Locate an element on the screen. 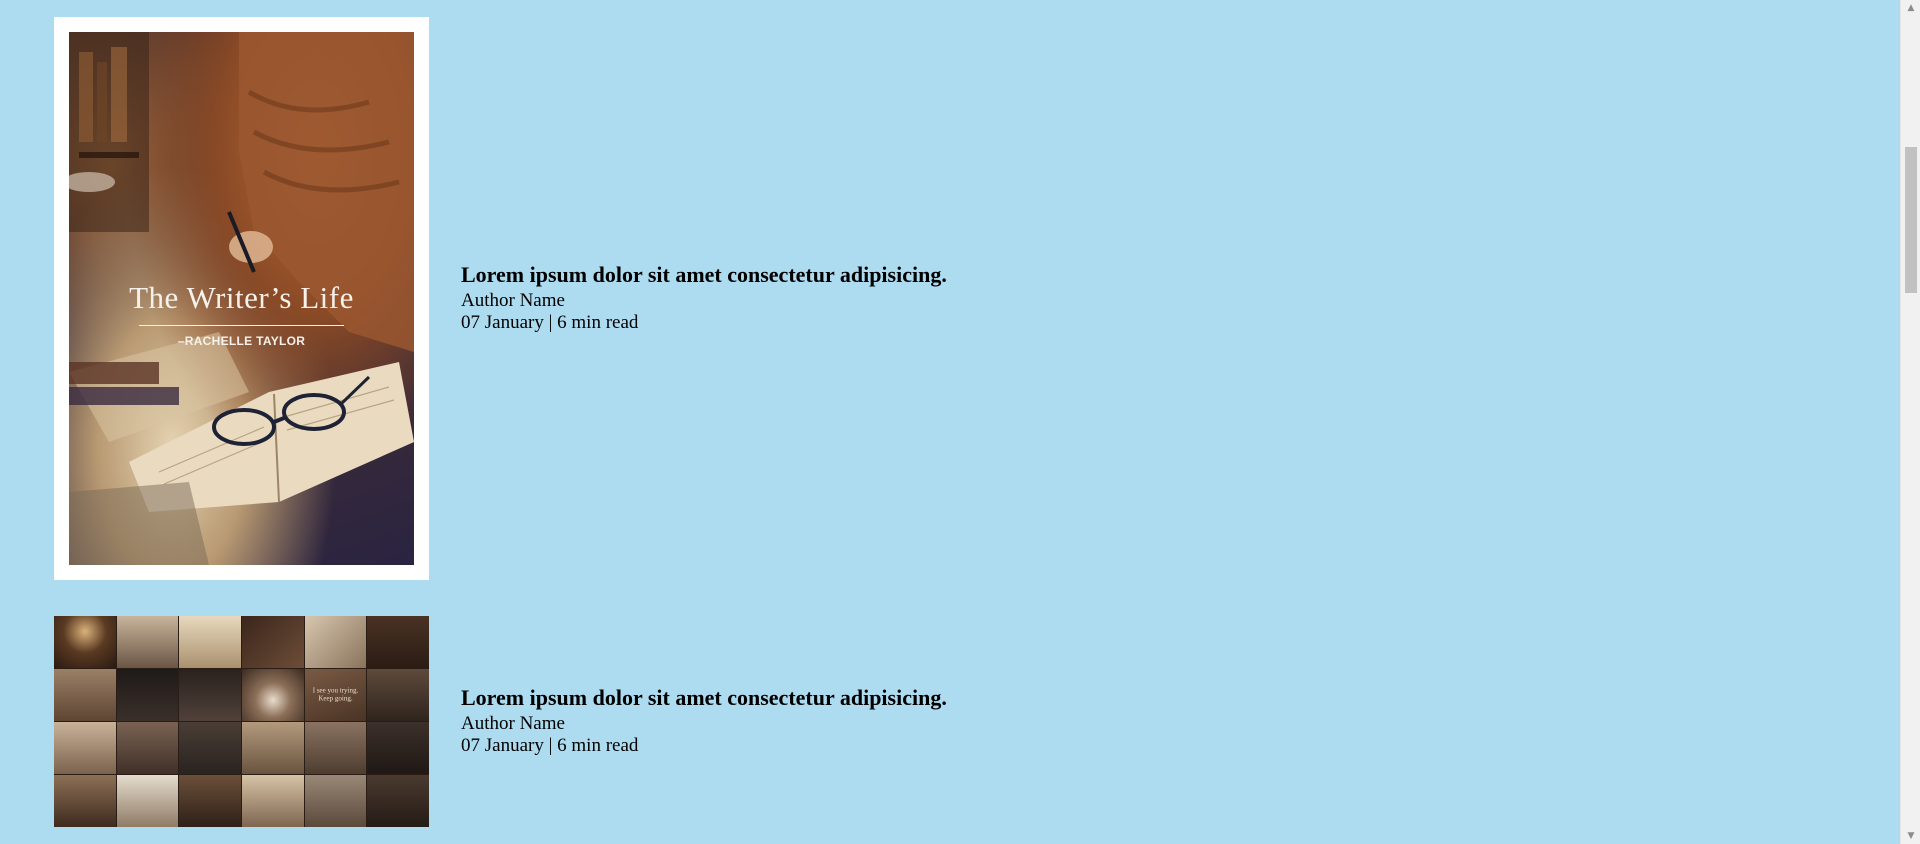 This screenshot has height=844, width=1920. scroll-down-icon: ▼ is located at coordinates (1910, 836).